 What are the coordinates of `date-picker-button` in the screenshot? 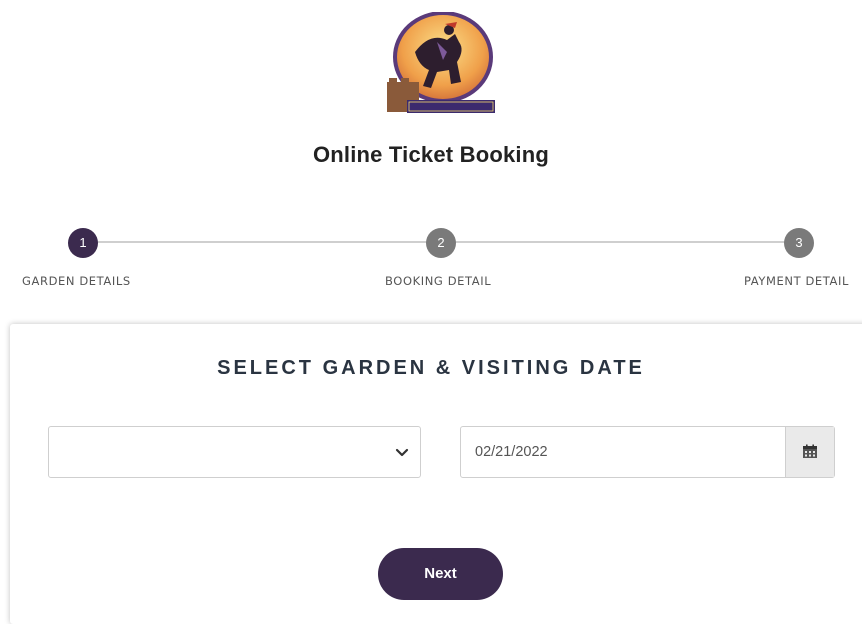 It's located at (809, 452).